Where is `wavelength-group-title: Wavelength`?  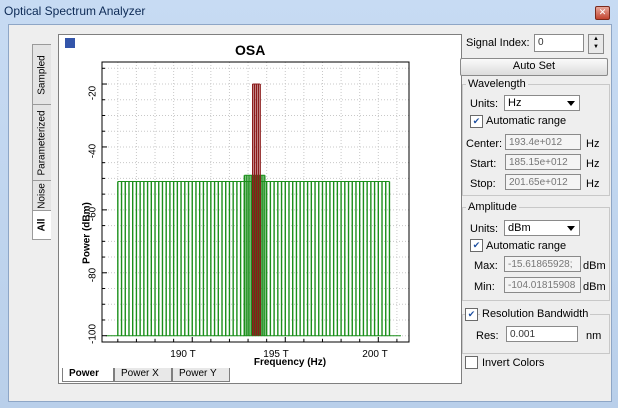
wavelength-group-title: Wavelength is located at coordinates (497, 84).